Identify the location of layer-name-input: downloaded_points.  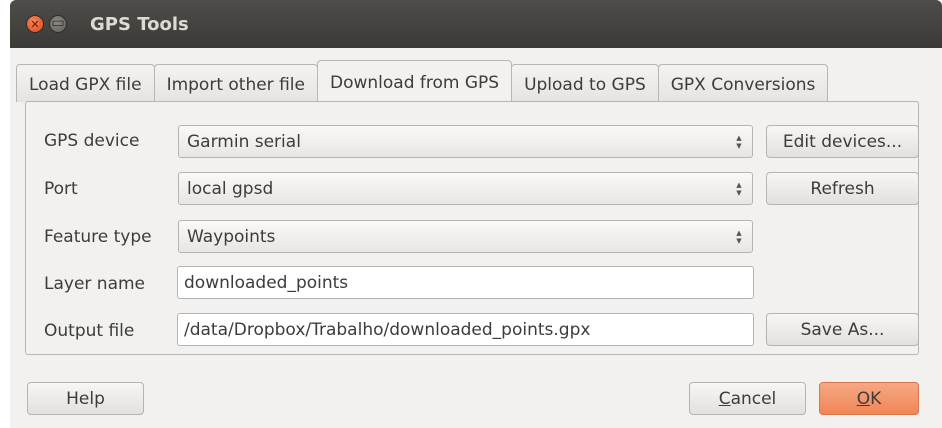
(465, 282).